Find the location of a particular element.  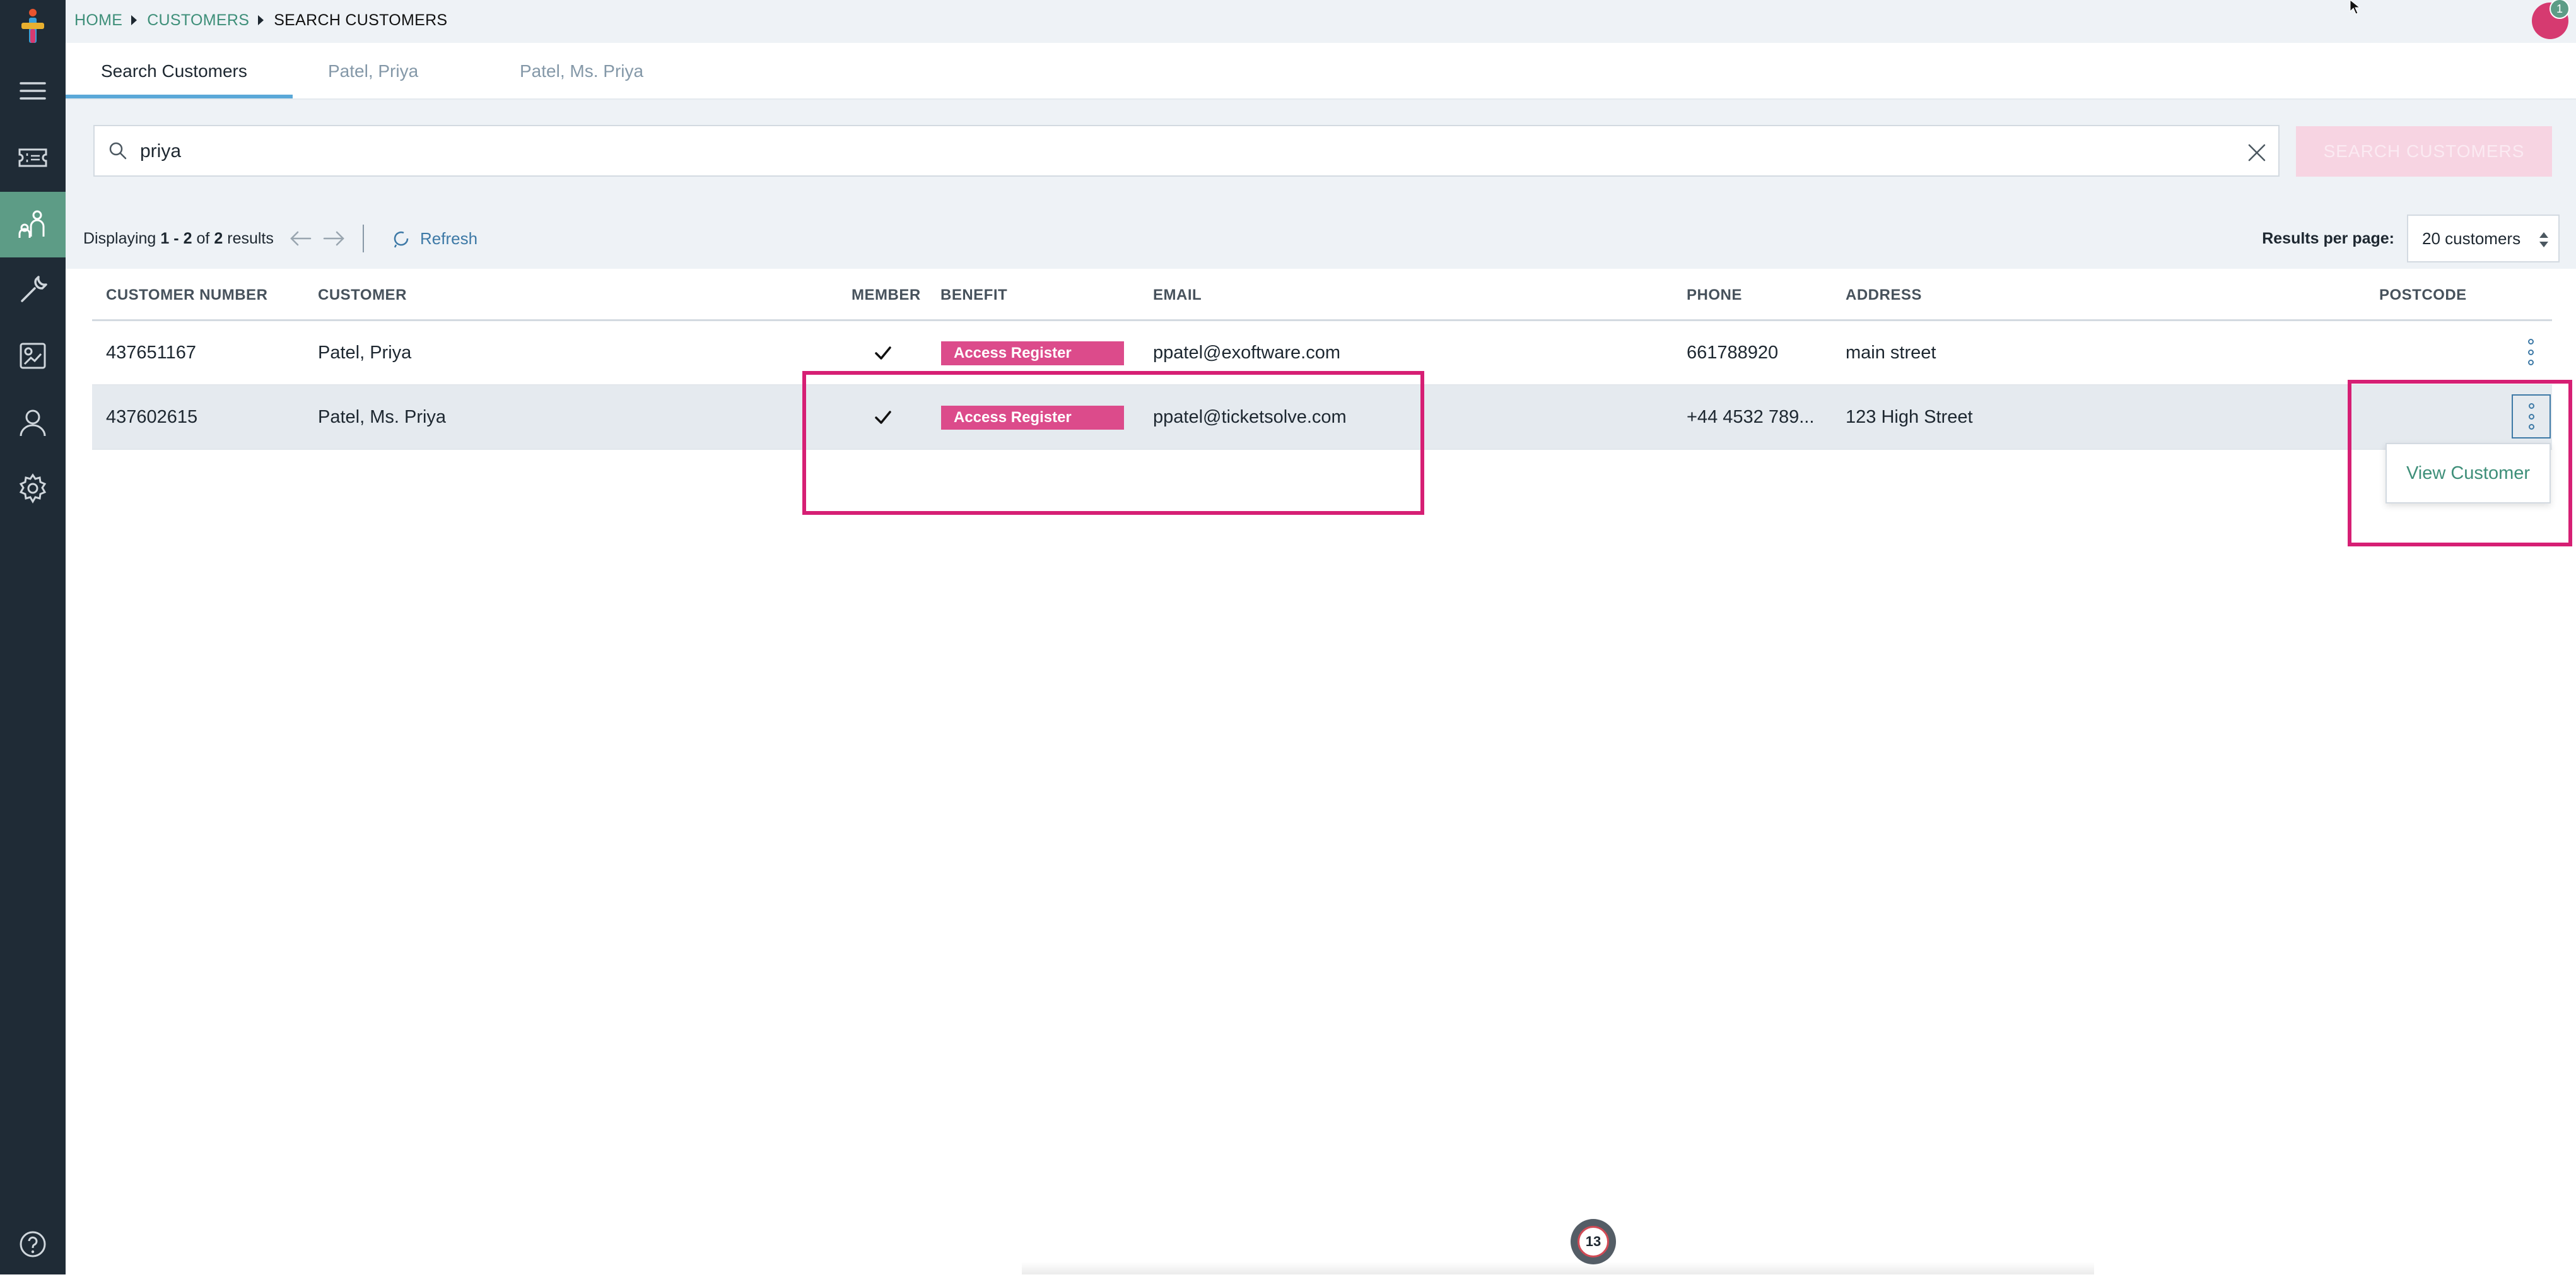

breadcrumb: HOME CUSTOMERS SEARCH CUSTOMERS is located at coordinates (260, 20).